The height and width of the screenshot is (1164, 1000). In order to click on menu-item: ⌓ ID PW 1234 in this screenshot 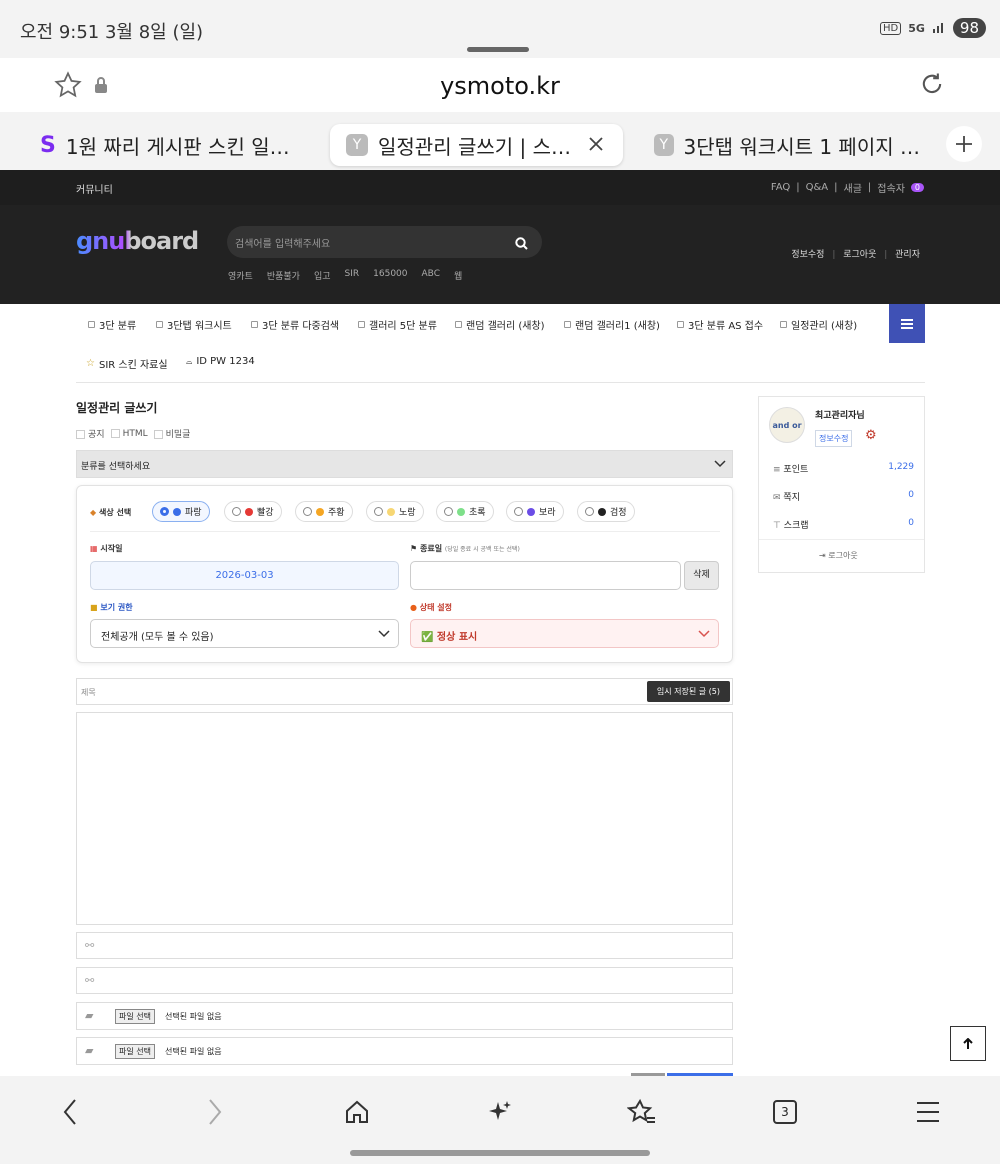, I will do `click(220, 361)`.